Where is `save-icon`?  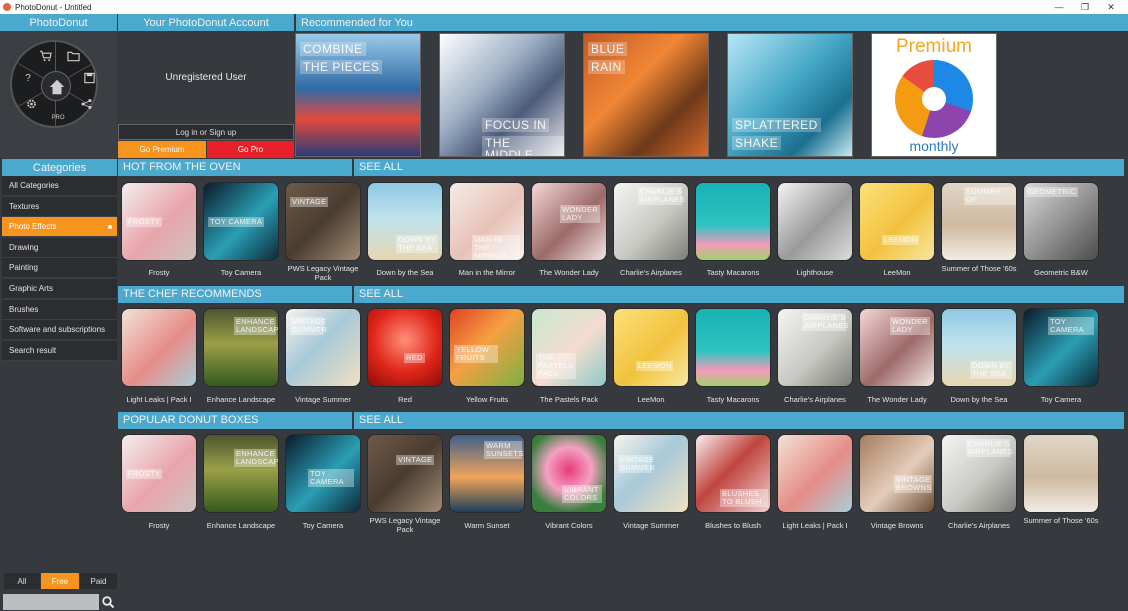
save-icon is located at coordinates (89, 78).